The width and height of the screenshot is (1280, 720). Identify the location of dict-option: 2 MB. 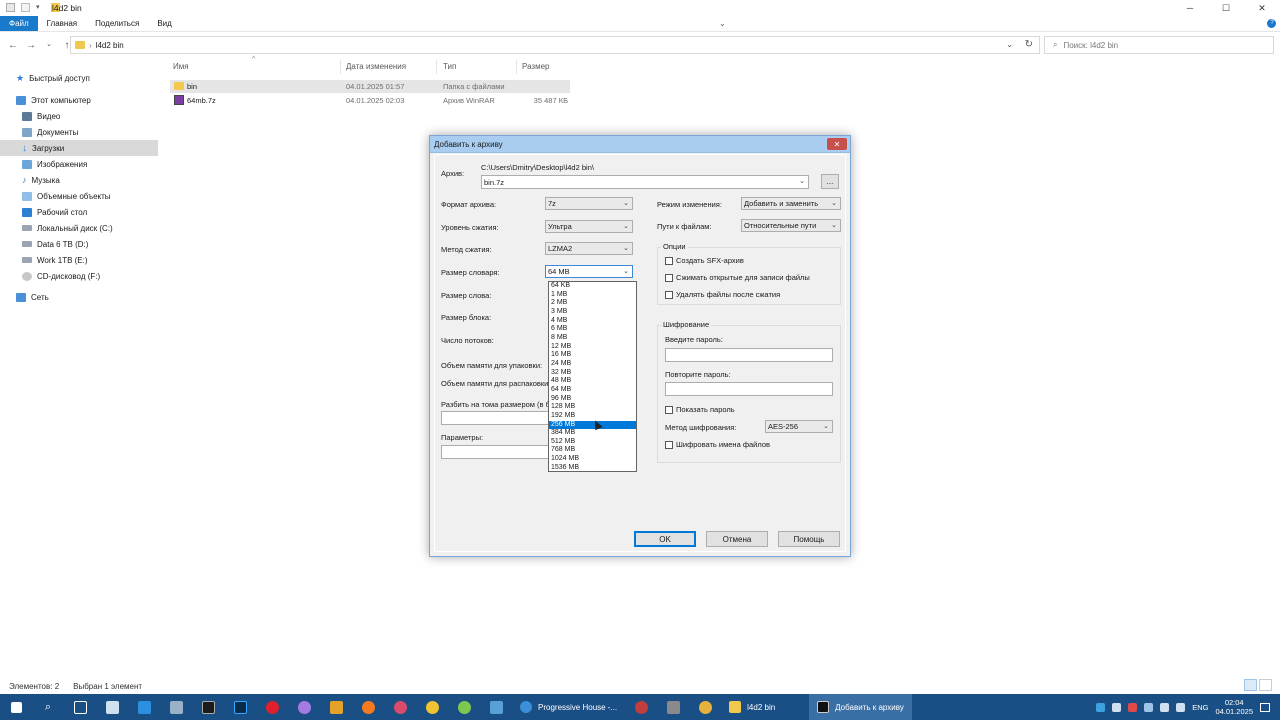
(592, 303).